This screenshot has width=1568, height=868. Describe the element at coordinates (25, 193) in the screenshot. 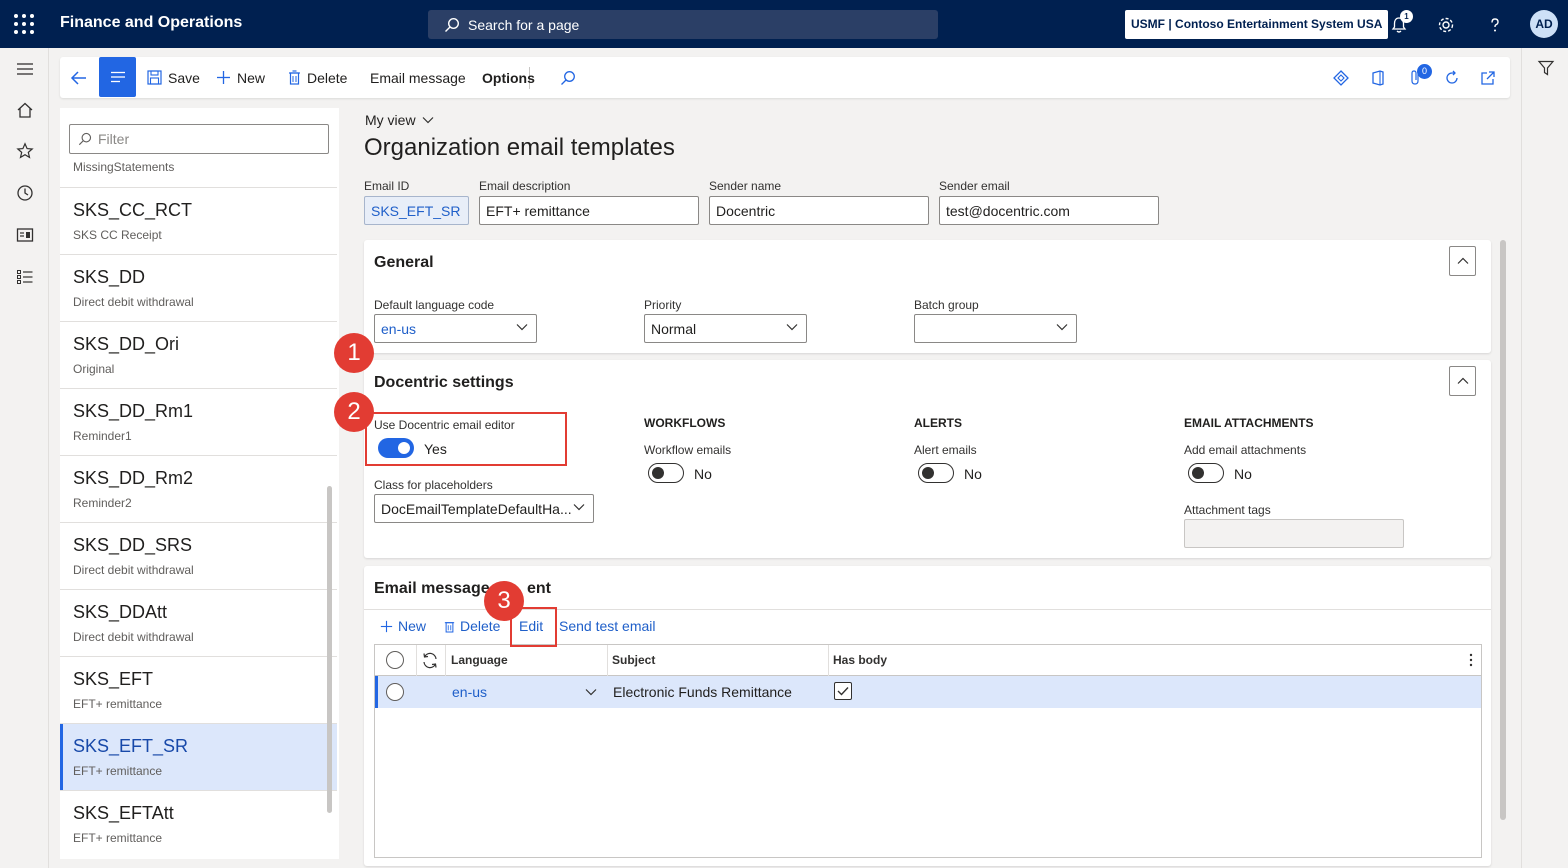

I see `recent-clock-icon` at that location.